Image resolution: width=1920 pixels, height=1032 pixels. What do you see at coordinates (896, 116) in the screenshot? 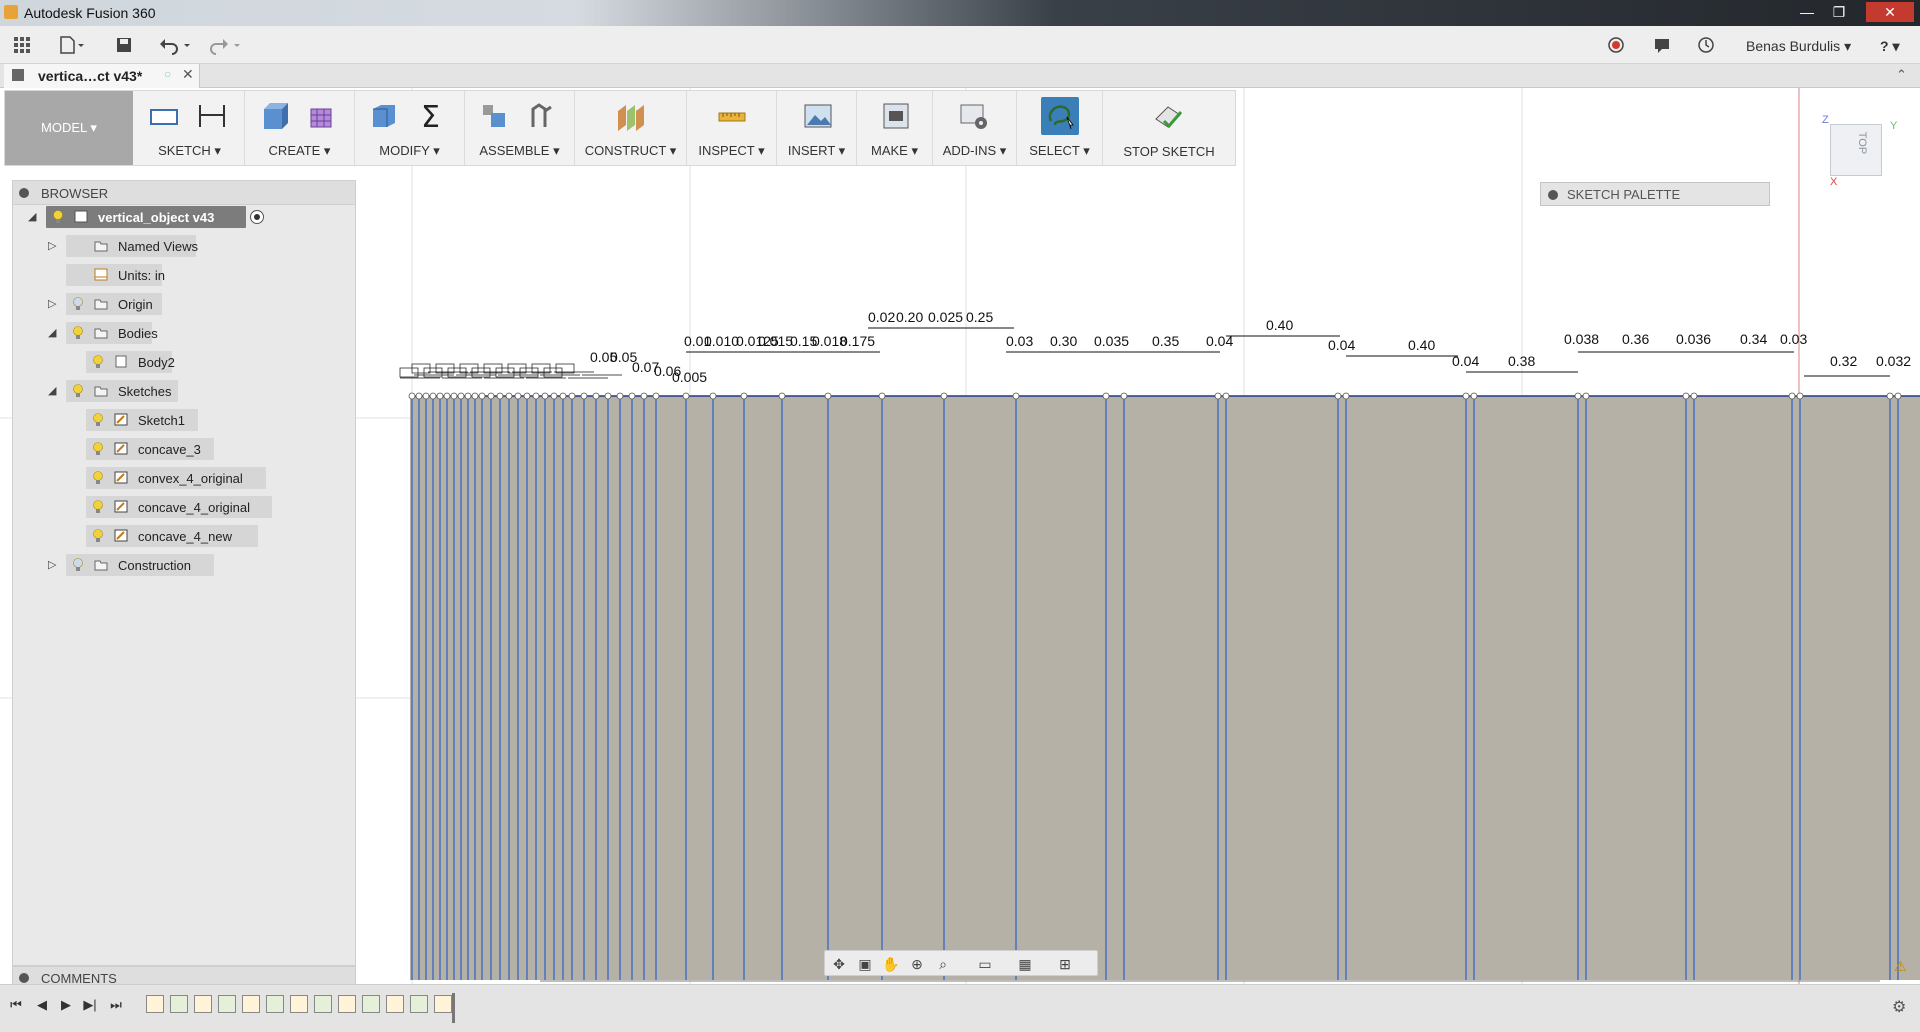
I see `3d-print-icon` at bounding box center [896, 116].